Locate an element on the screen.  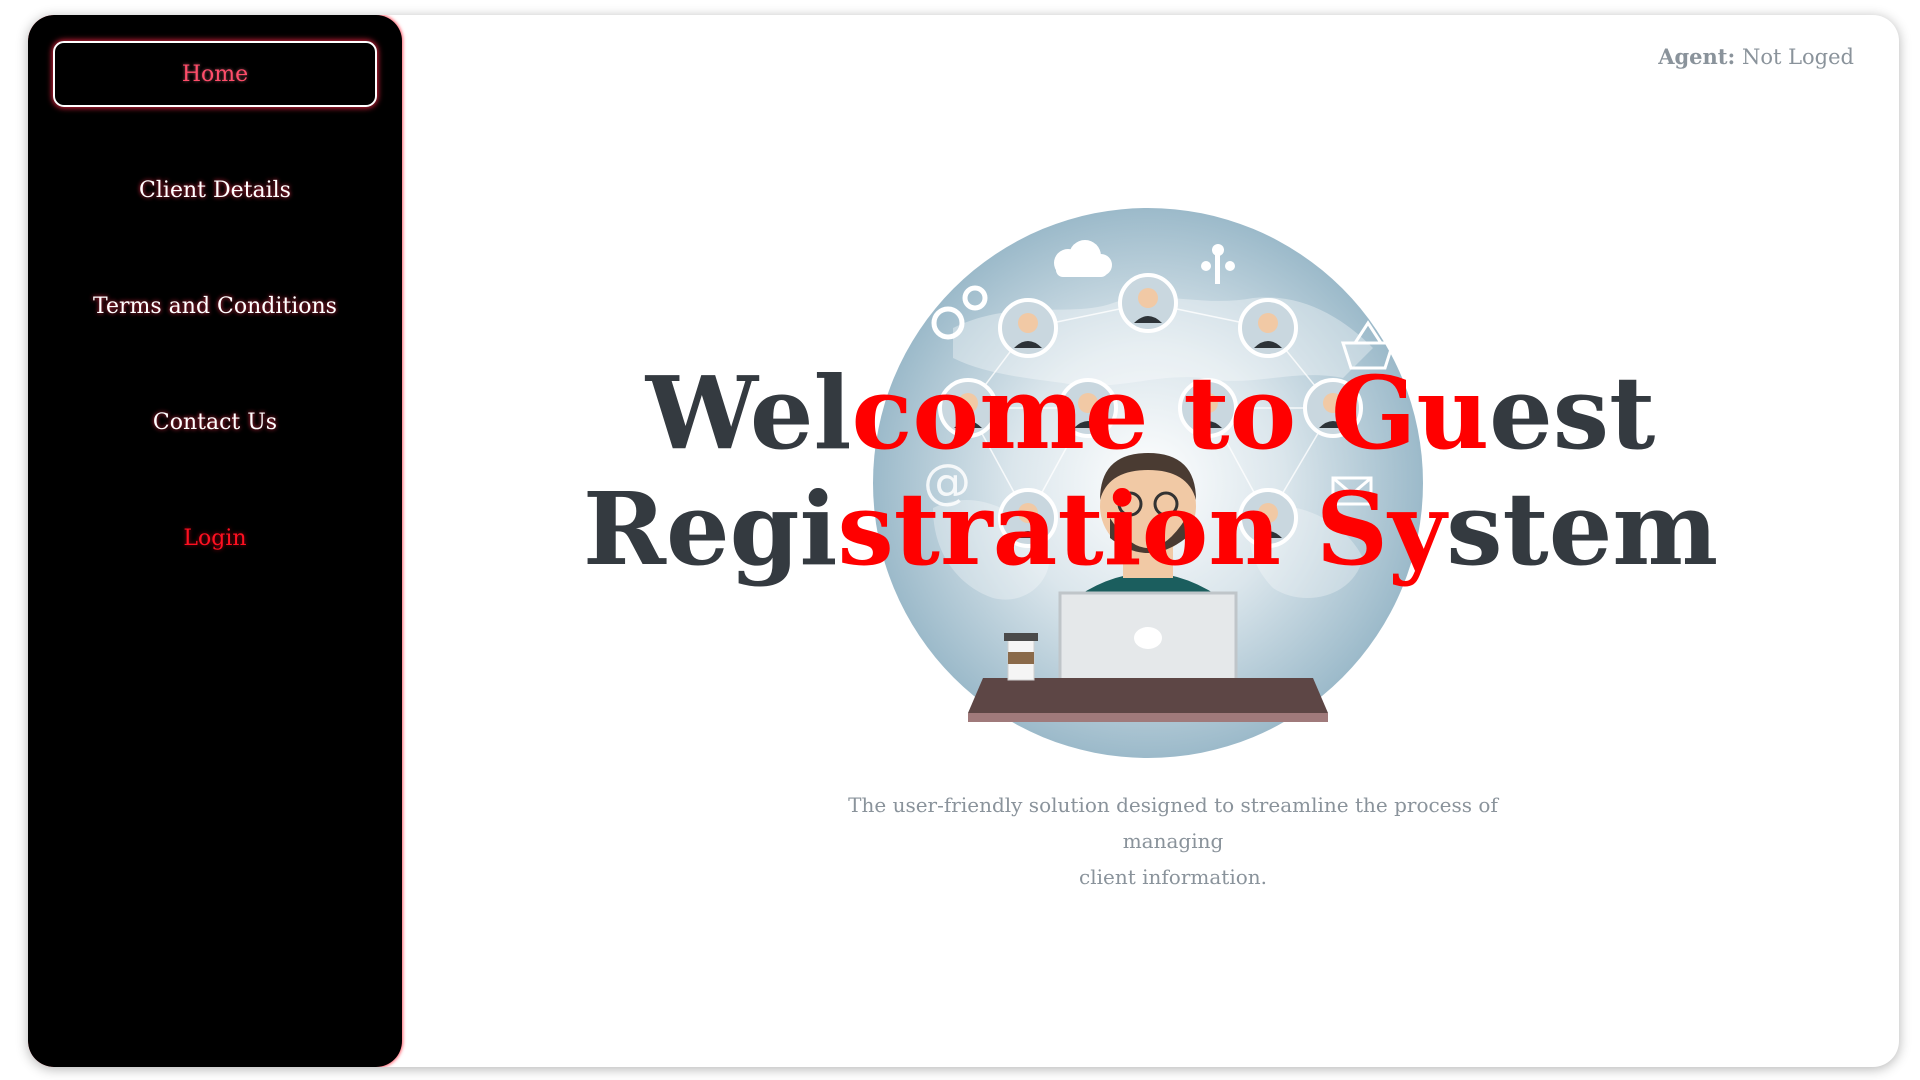
desk is located at coordinates (1148, 695).